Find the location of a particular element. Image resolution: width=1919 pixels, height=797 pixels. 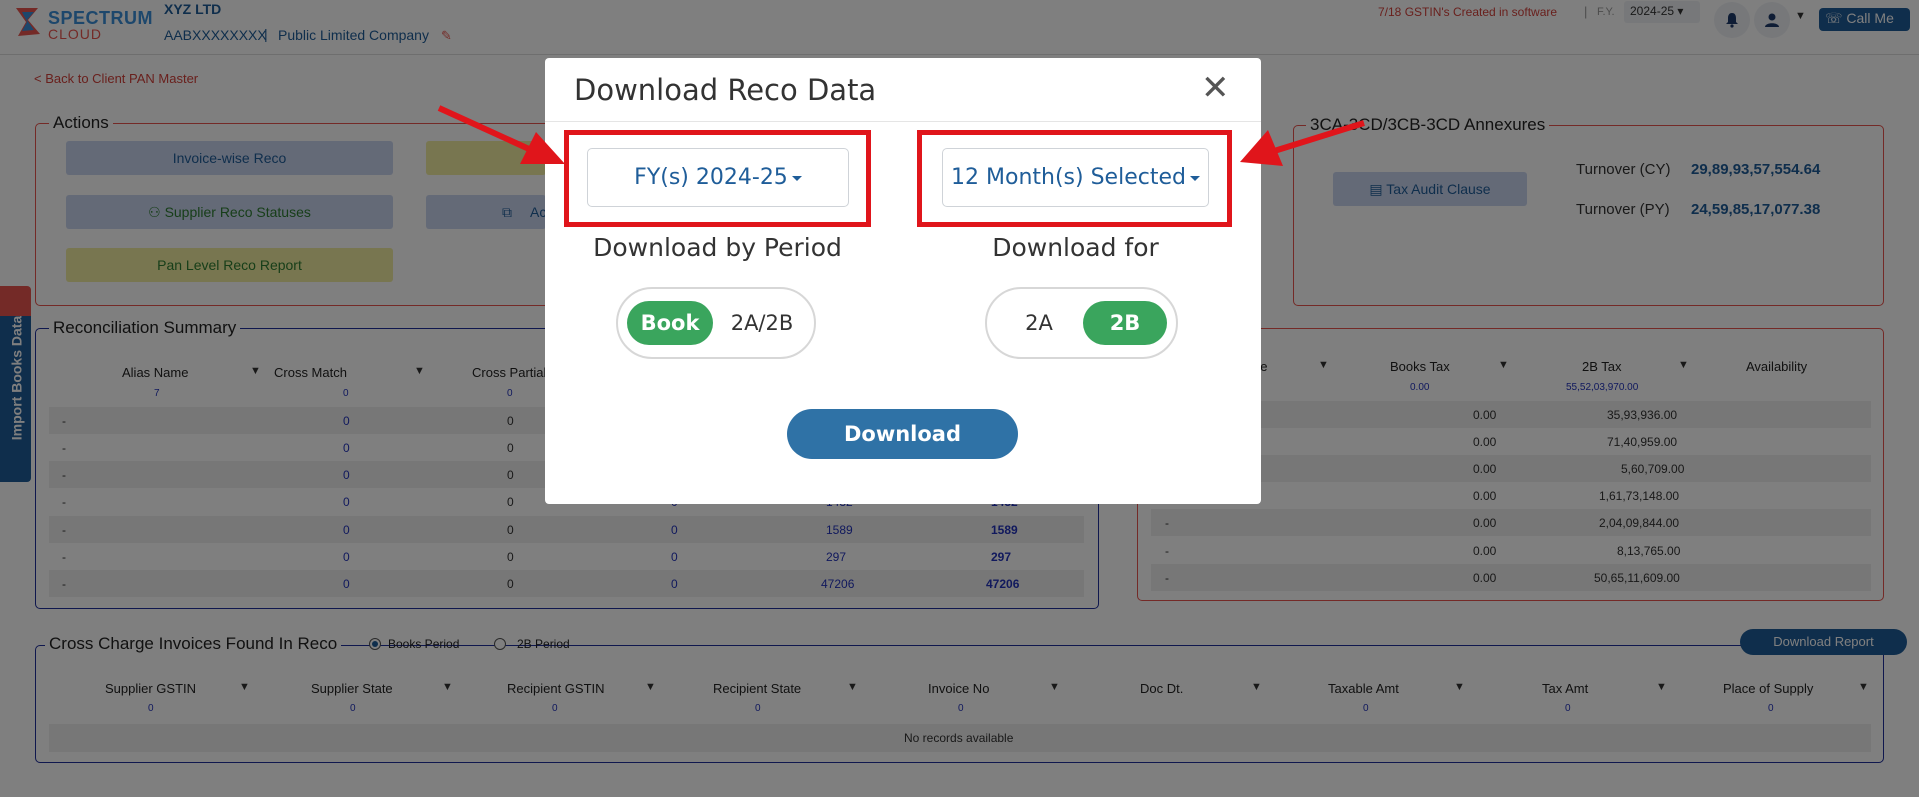

annotation-arrows is located at coordinates (901, 135).